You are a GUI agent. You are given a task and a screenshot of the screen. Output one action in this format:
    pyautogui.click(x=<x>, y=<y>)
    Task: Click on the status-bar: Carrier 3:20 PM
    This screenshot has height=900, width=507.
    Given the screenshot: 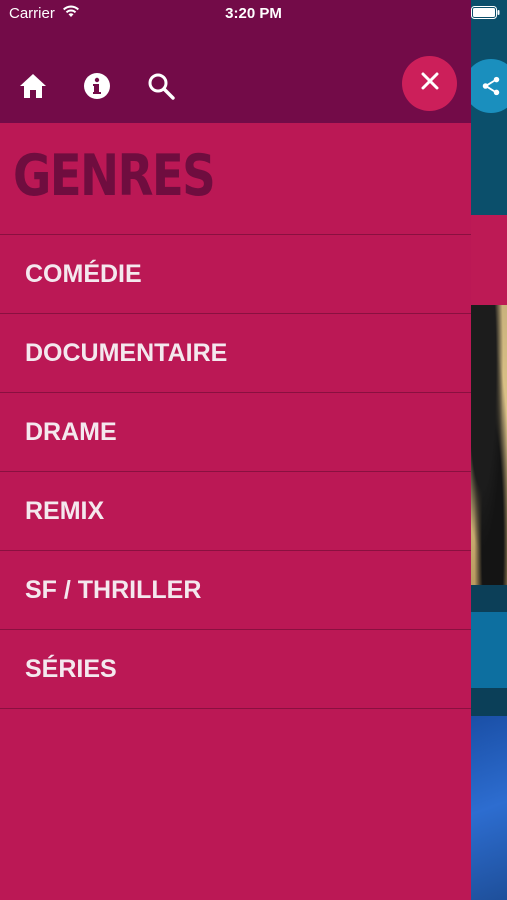 What is the action you would take?
    pyautogui.click(x=253, y=14)
    